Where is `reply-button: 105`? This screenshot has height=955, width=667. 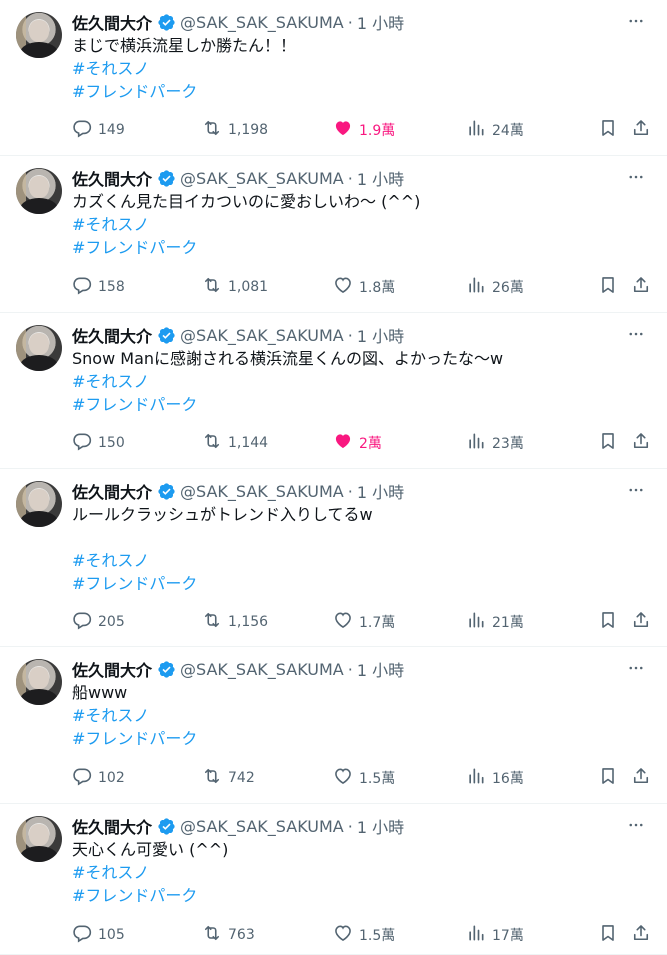 reply-button: 105 is located at coordinates (98, 935).